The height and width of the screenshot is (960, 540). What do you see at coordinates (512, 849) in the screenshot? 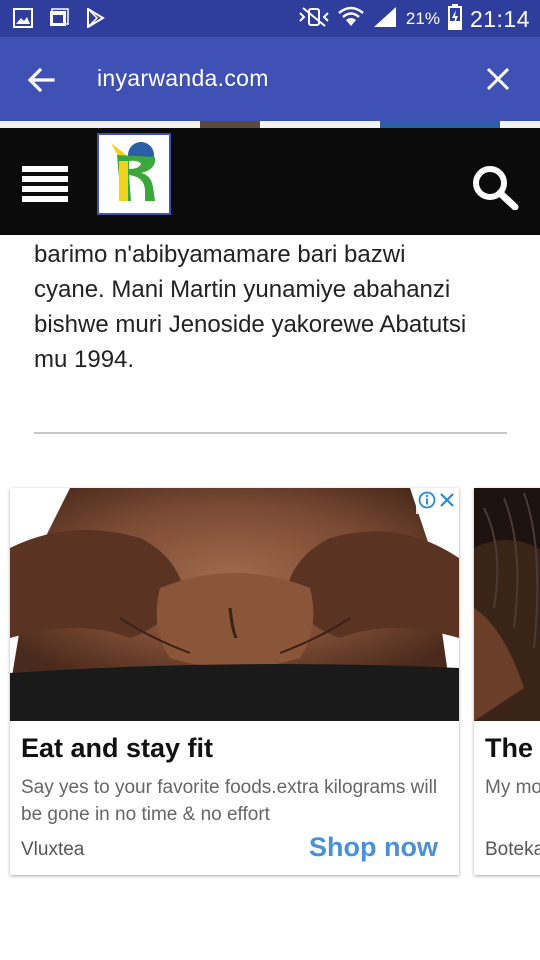
I see `ad-brand: Boteka` at bounding box center [512, 849].